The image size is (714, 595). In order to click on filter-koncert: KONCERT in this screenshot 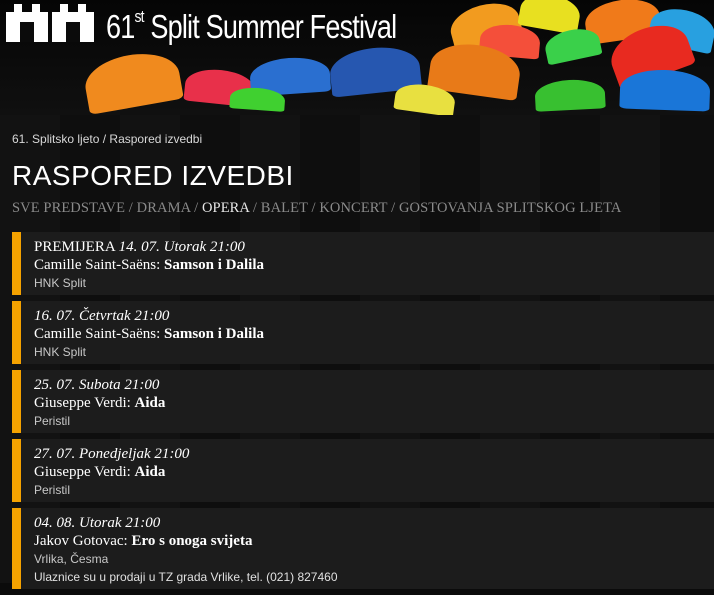, I will do `click(353, 208)`.